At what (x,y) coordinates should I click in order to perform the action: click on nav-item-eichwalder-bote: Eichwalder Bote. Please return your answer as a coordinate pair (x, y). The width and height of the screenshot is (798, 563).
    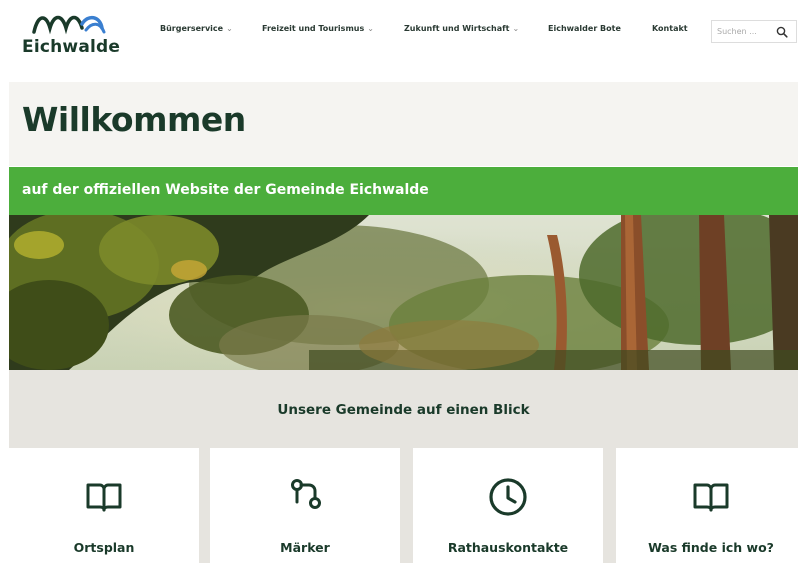
    Looking at the image, I should click on (584, 28).